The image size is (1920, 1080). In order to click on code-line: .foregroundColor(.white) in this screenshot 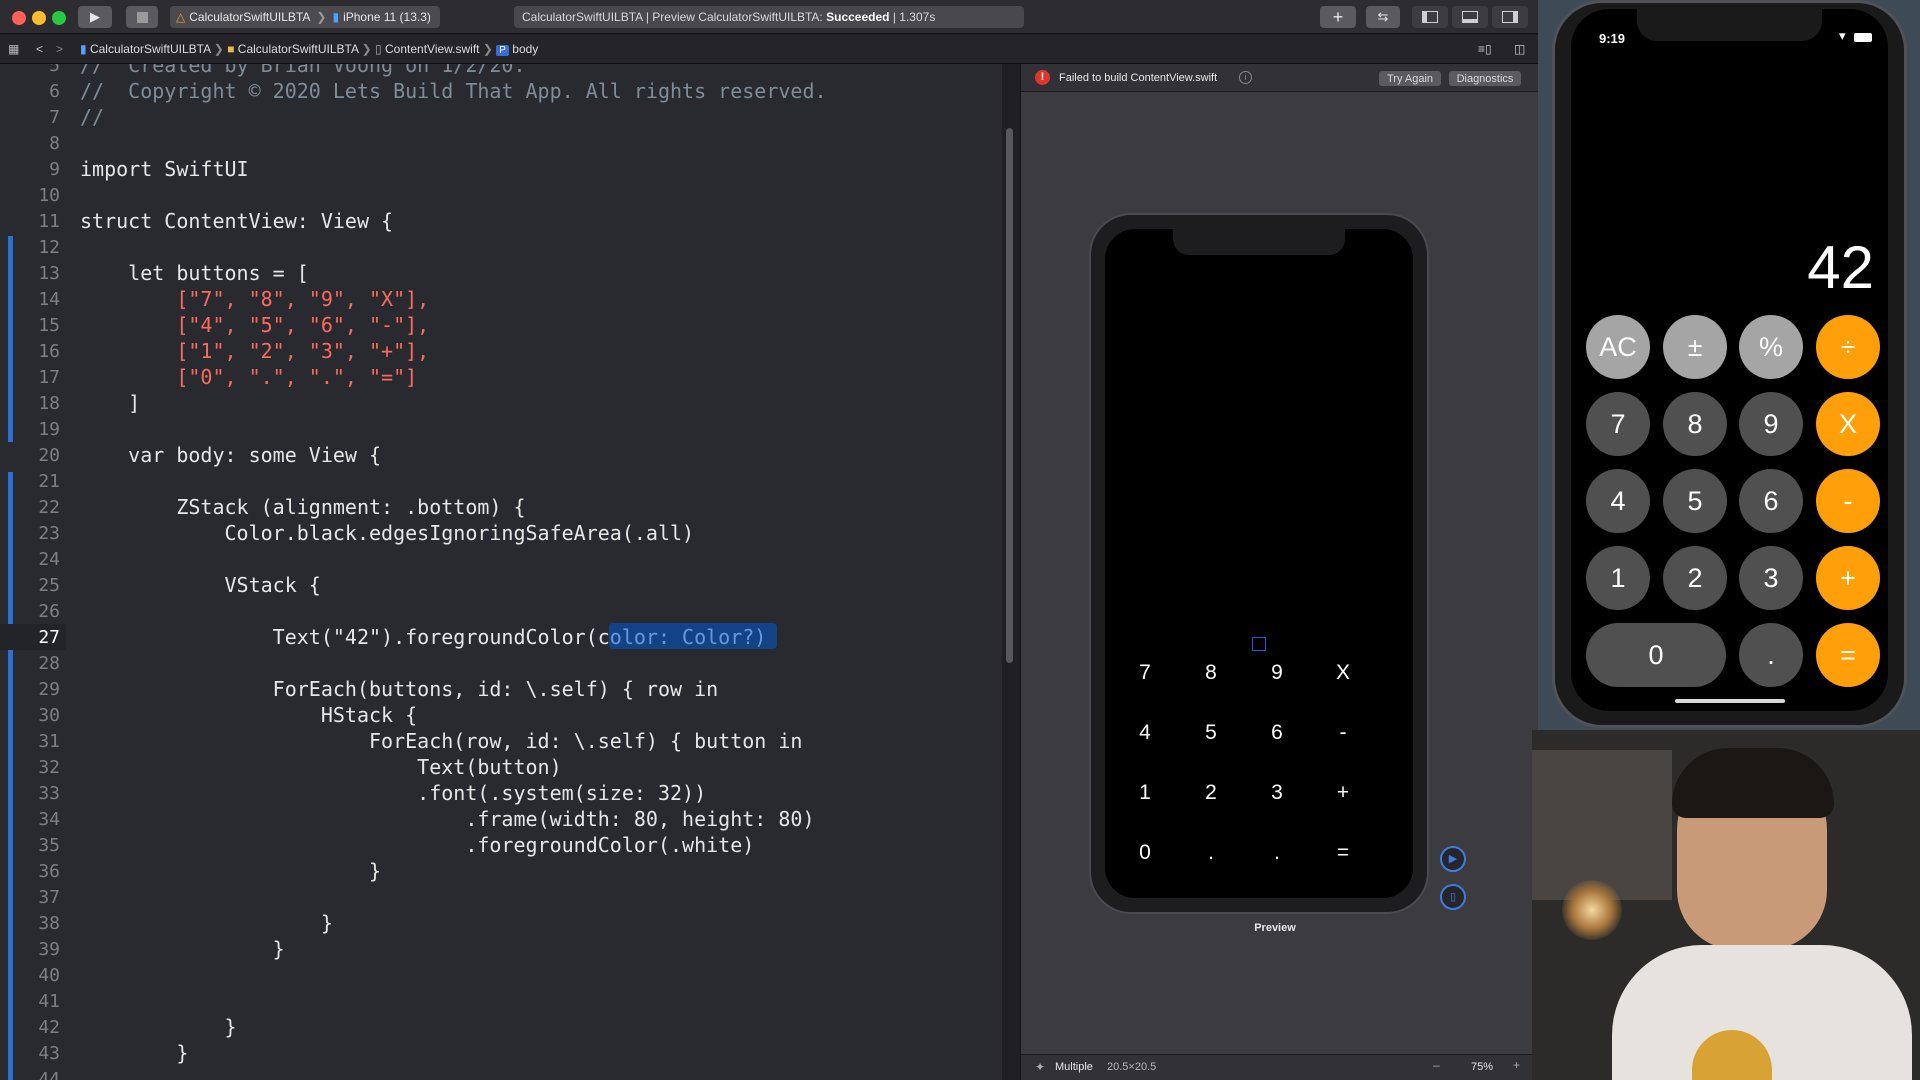, I will do `click(417, 845)`.